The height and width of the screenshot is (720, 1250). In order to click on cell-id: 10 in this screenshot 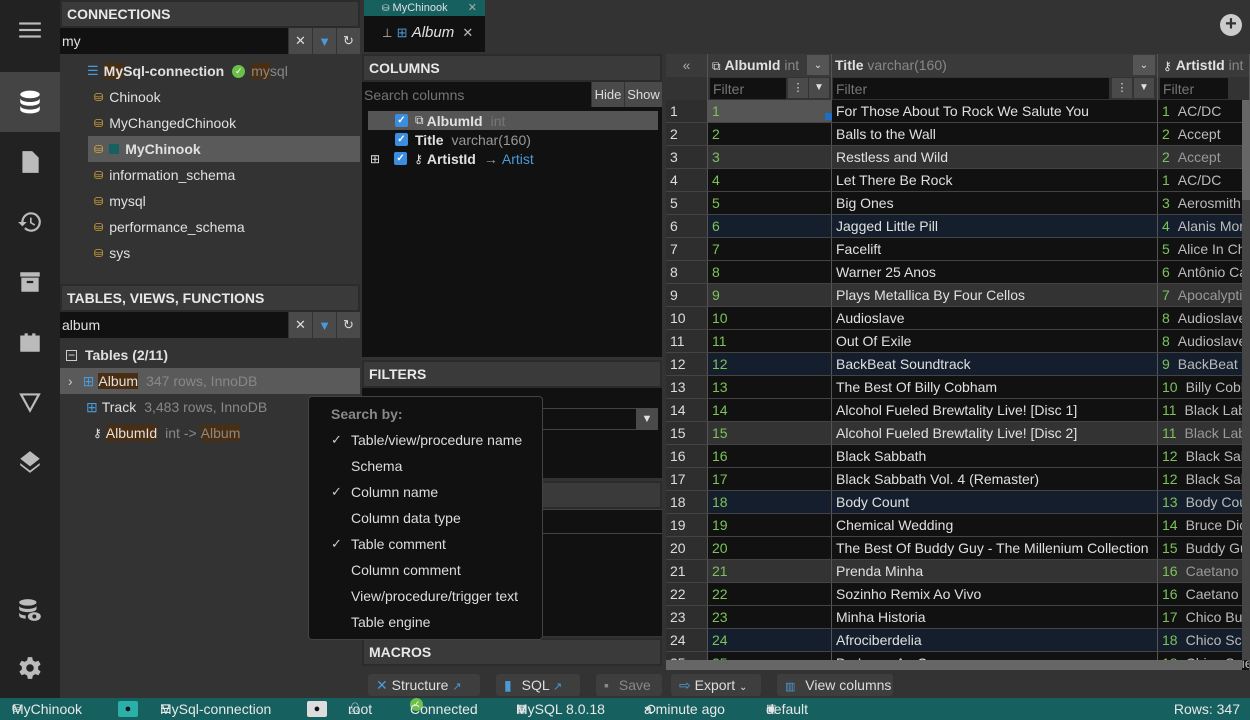, I will do `click(770, 318)`.